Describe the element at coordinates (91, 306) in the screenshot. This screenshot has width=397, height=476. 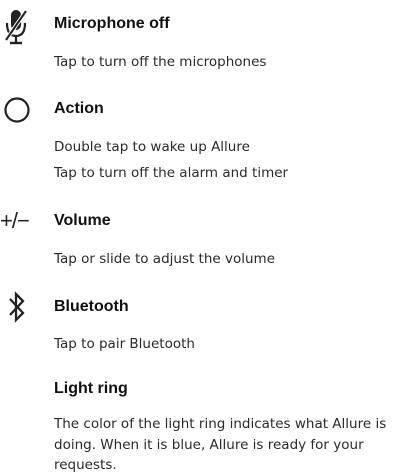
I see `bluetooth-title: Bluetooth` at that location.